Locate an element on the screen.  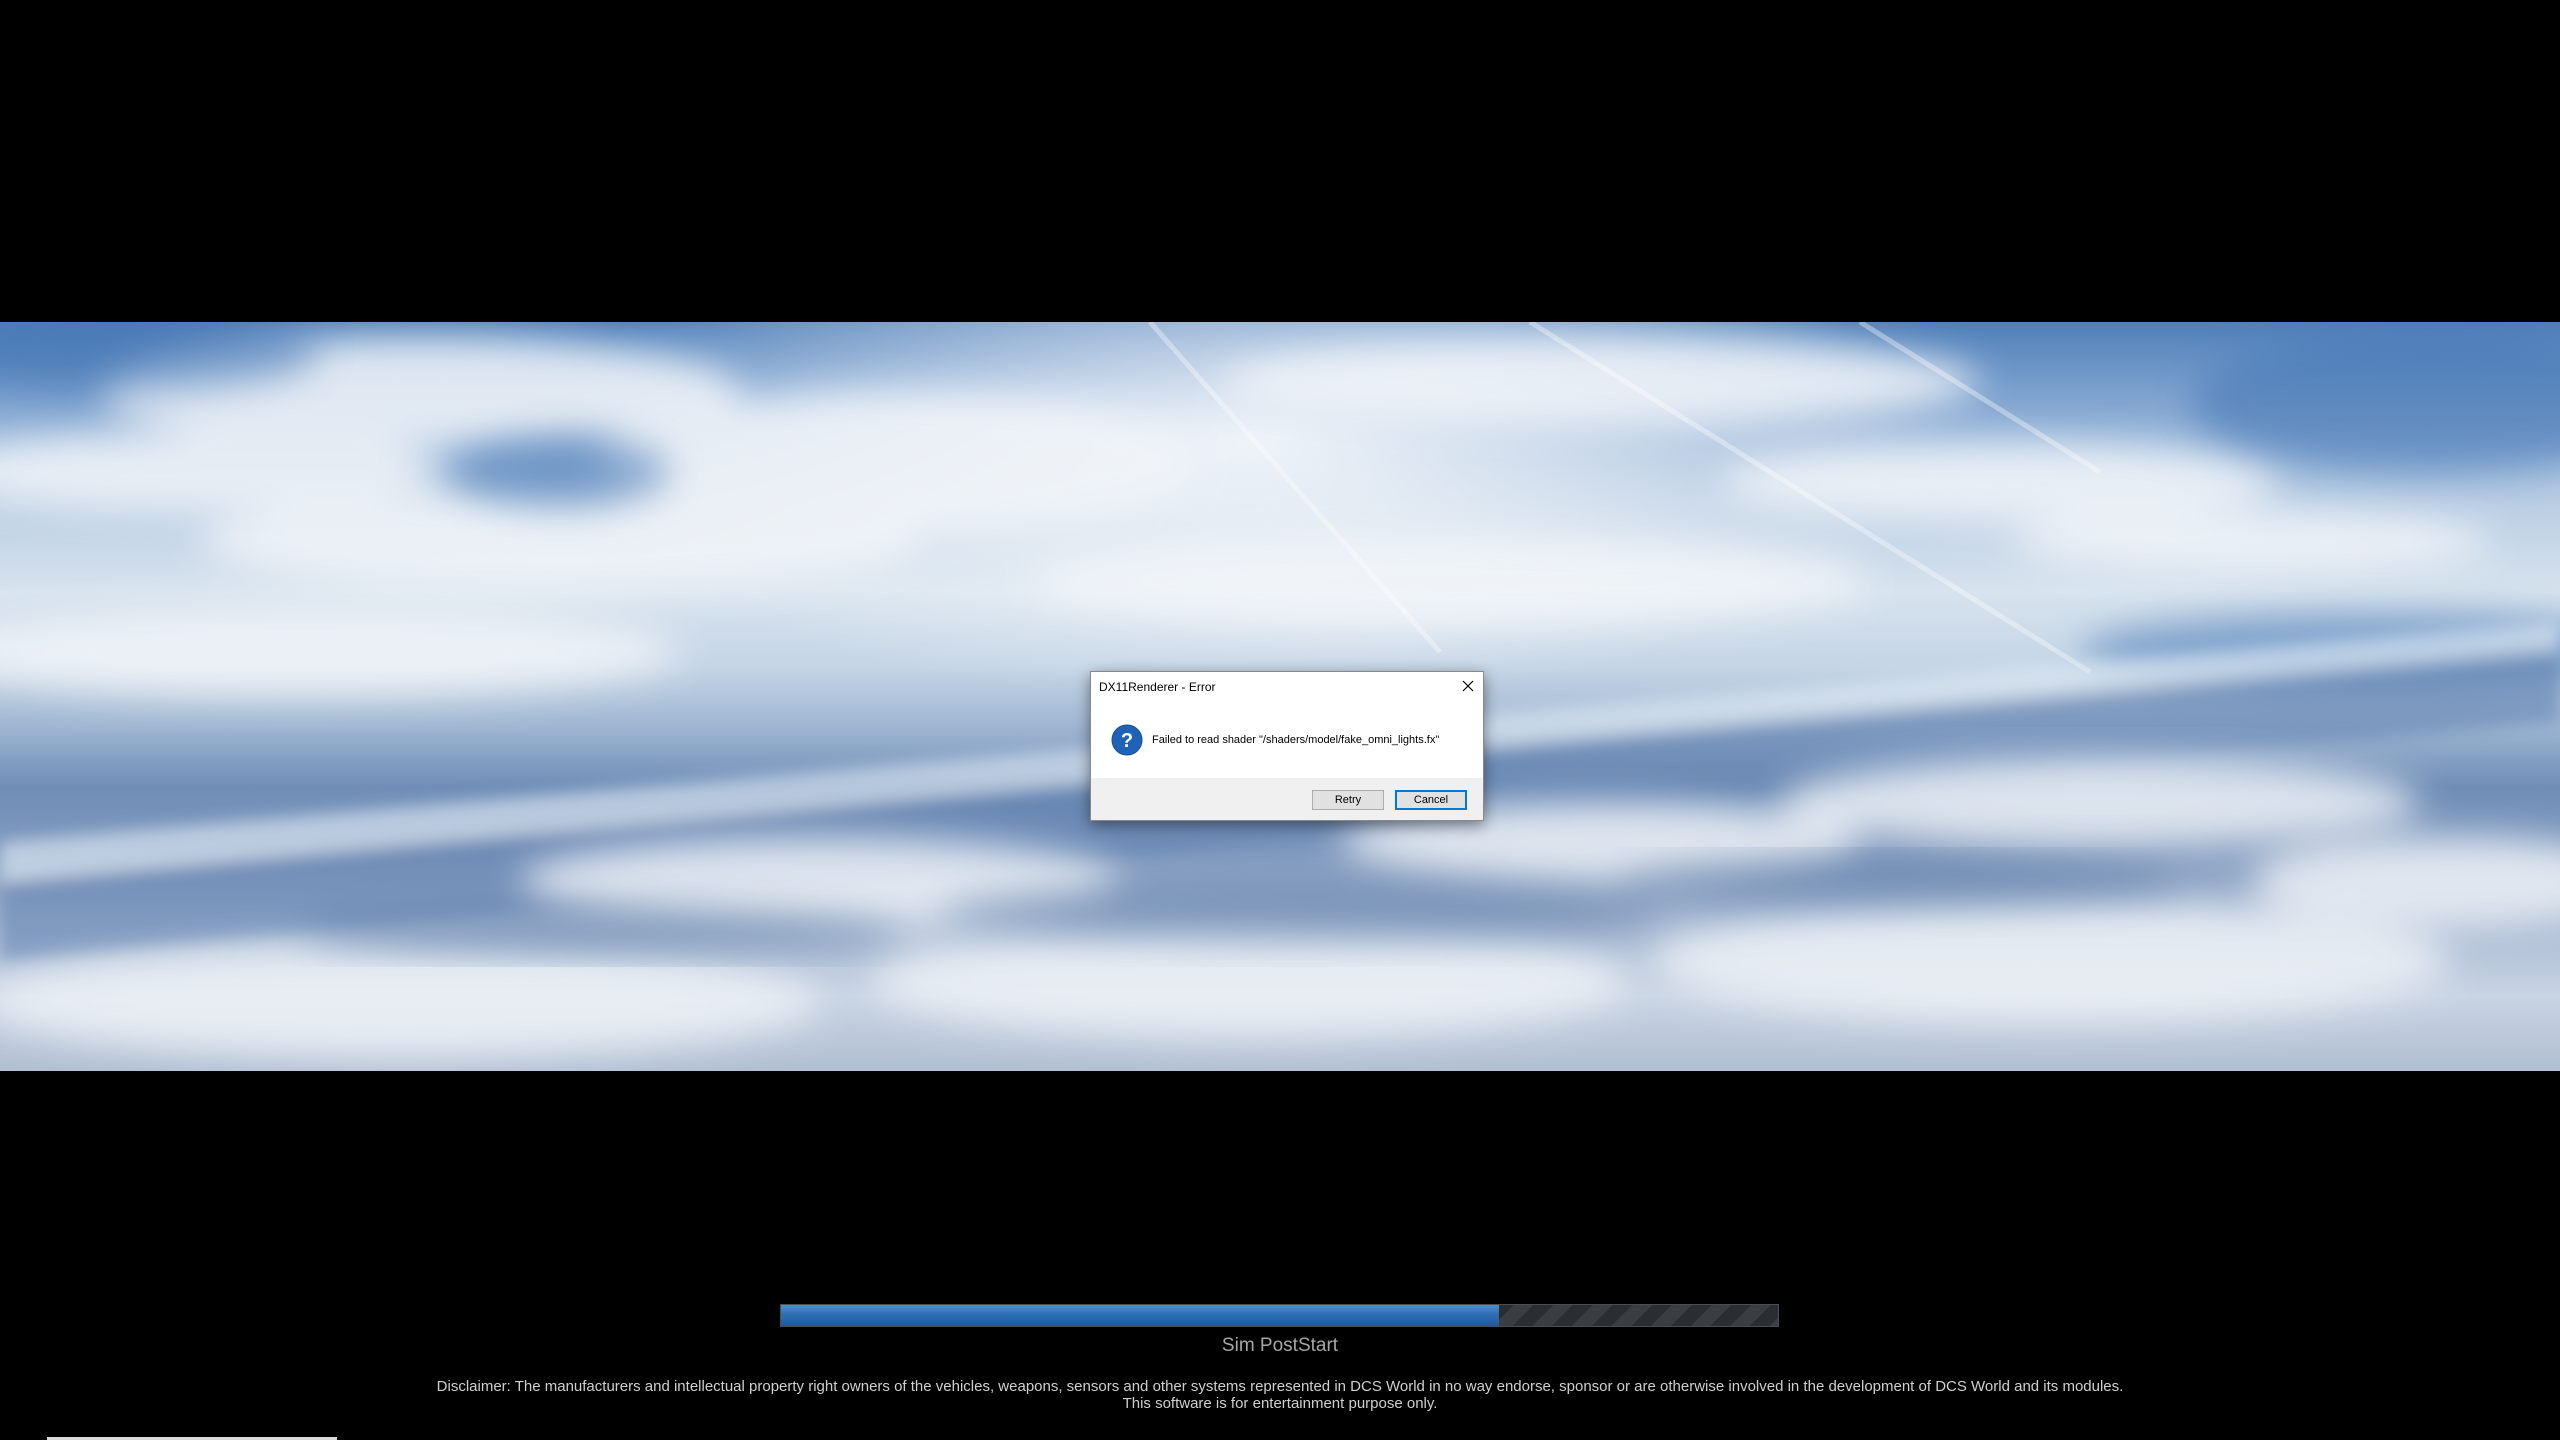
loading-progress-fill is located at coordinates (1140, 1315).